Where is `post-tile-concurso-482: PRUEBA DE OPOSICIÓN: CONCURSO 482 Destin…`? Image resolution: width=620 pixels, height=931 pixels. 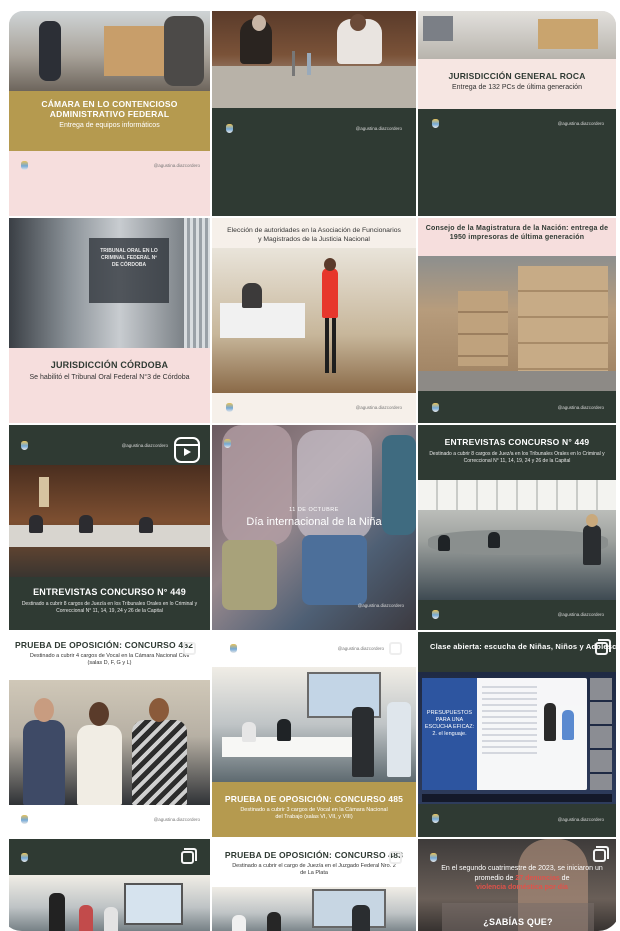 post-tile-concurso-482: PRUEBA DE OPOSICIÓN: CONCURSO 482 Destin… is located at coordinates (109, 734).